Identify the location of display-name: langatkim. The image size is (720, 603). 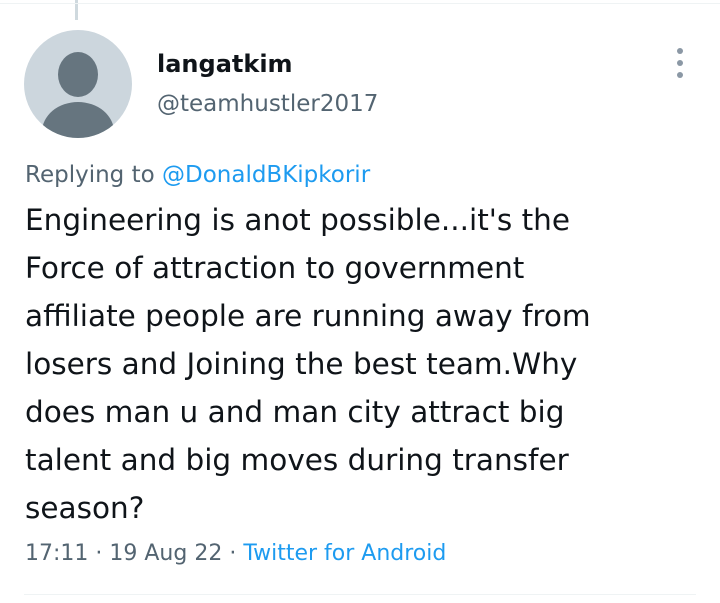
(225, 64).